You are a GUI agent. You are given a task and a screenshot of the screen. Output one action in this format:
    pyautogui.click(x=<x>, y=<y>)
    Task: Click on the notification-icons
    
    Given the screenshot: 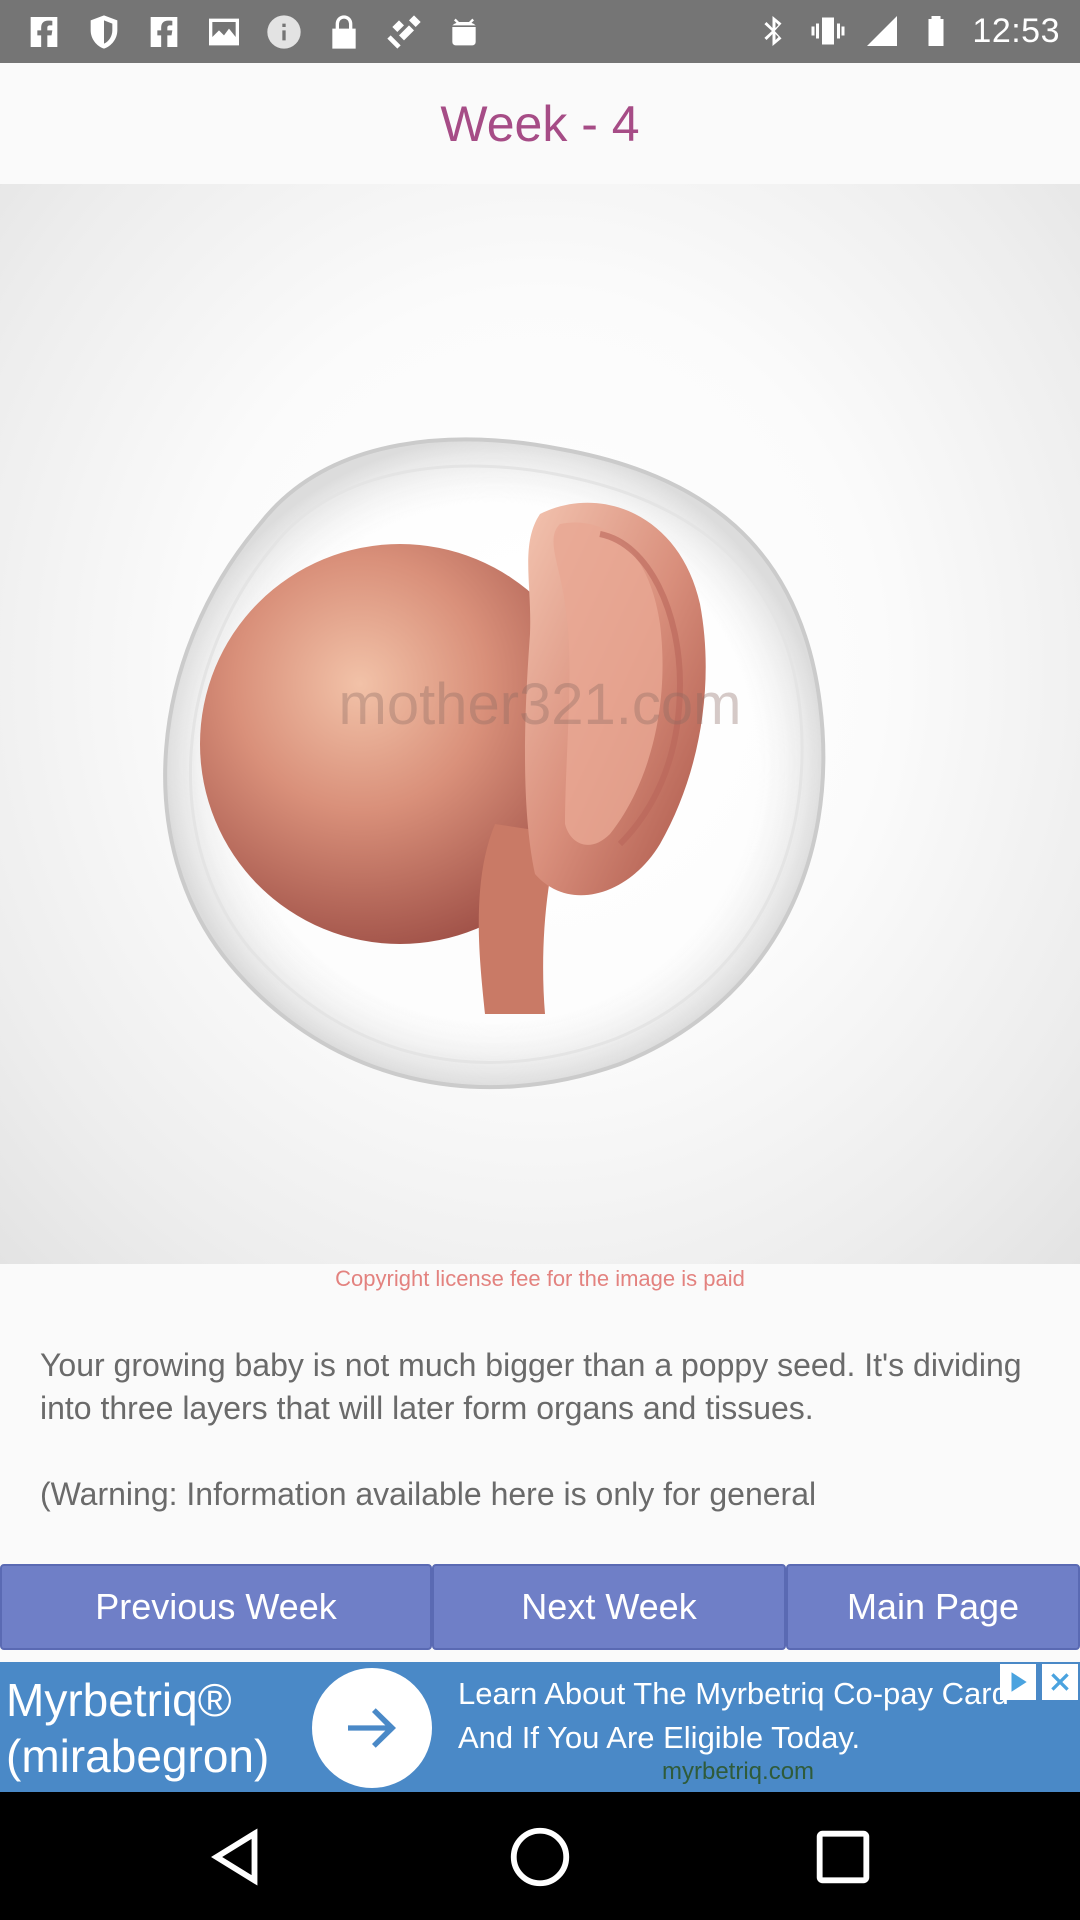 What is the action you would take?
    pyautogui.click(x=254, y=32)
    